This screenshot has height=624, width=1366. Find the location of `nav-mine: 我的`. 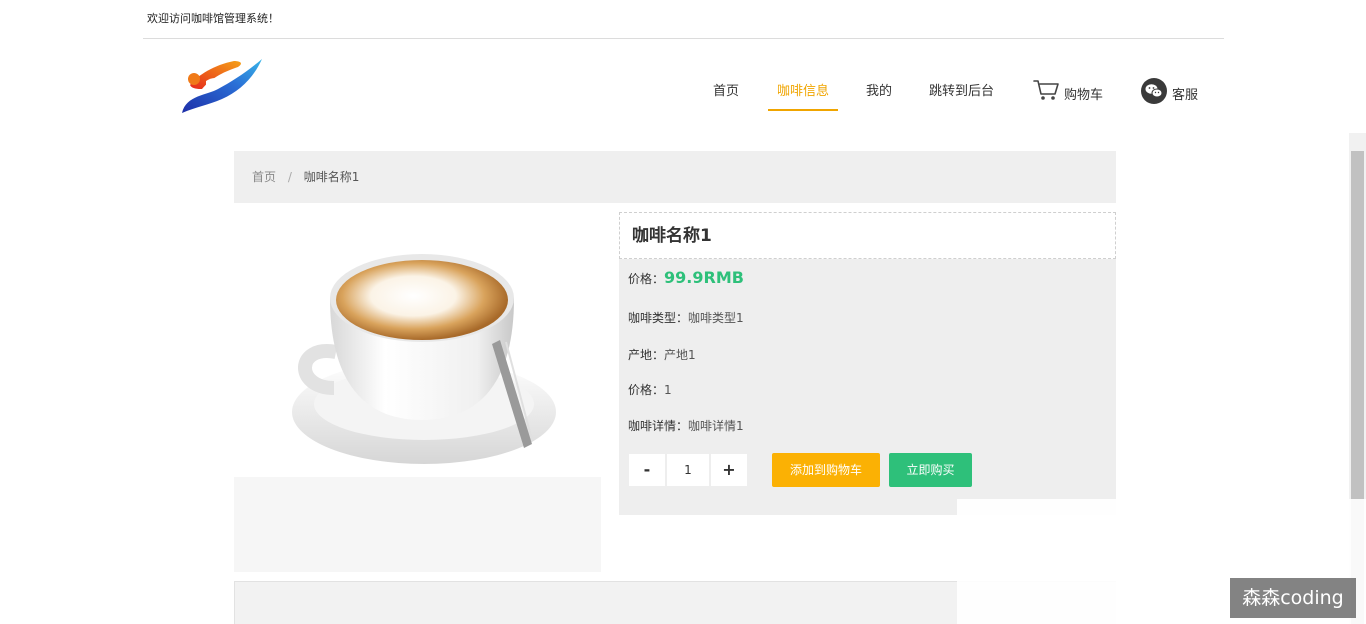

nav-mine: 我的 is located at coordinates (879, 93).